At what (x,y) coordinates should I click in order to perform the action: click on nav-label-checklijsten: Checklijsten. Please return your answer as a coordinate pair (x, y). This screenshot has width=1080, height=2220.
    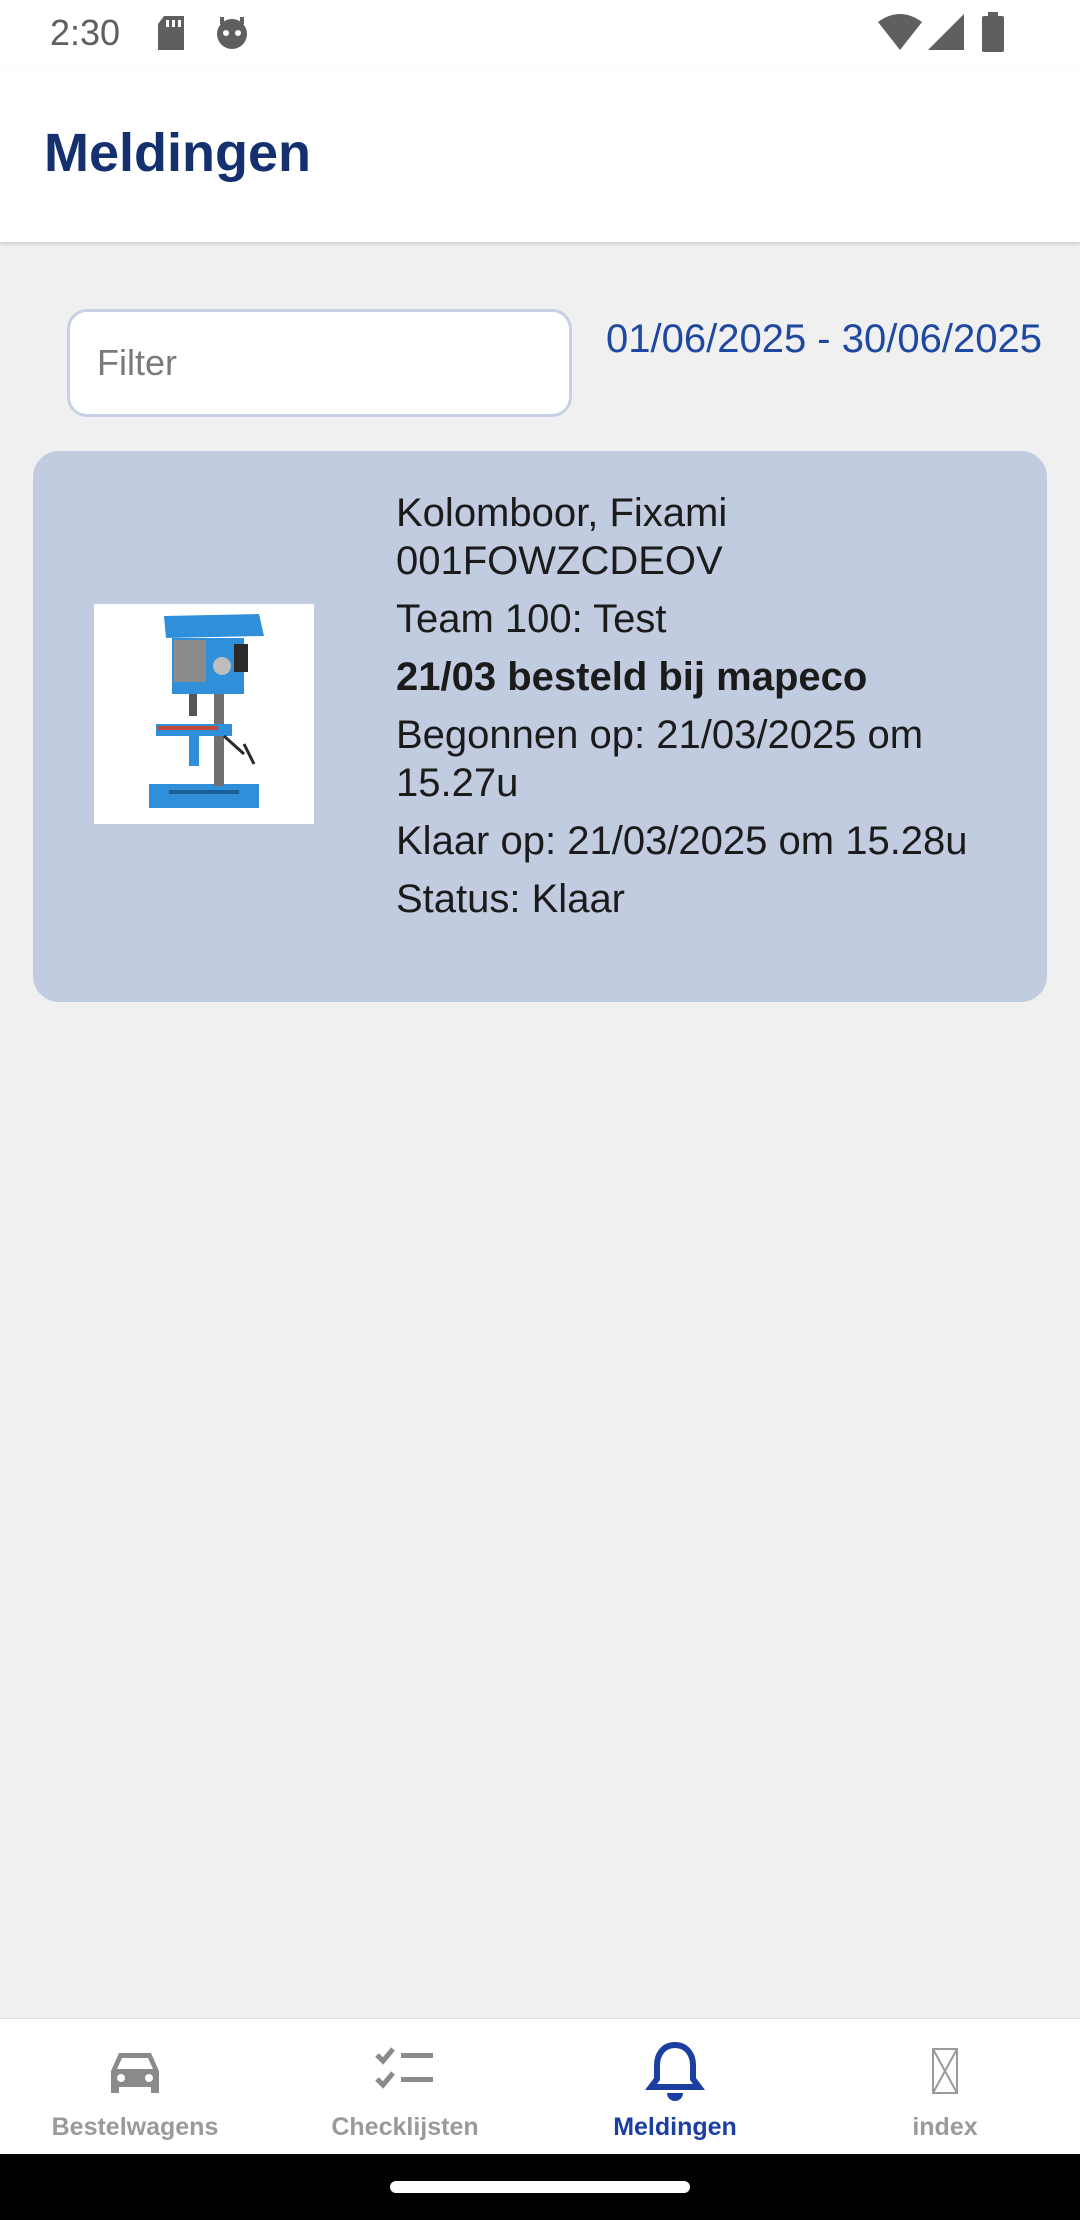
    Looking at the image, I should click on (405, 2127).